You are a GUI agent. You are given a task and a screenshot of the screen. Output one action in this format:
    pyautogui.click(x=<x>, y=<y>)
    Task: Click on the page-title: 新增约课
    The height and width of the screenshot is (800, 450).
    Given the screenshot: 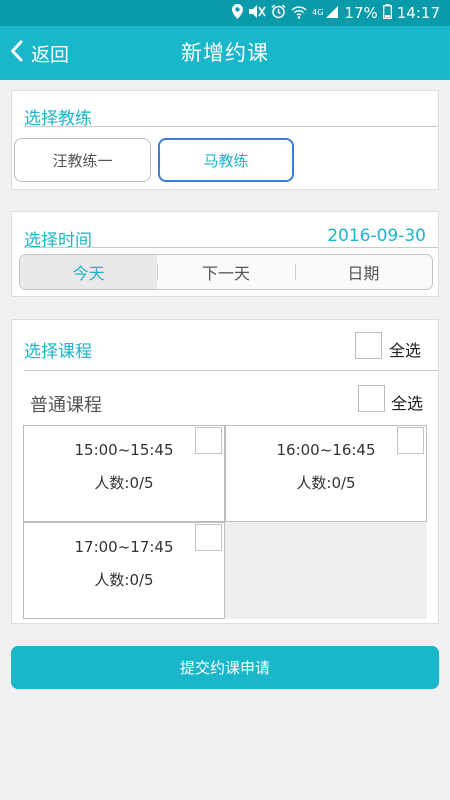 What is the action you would take?
    pyautogui.click(x=225, y=53)
    